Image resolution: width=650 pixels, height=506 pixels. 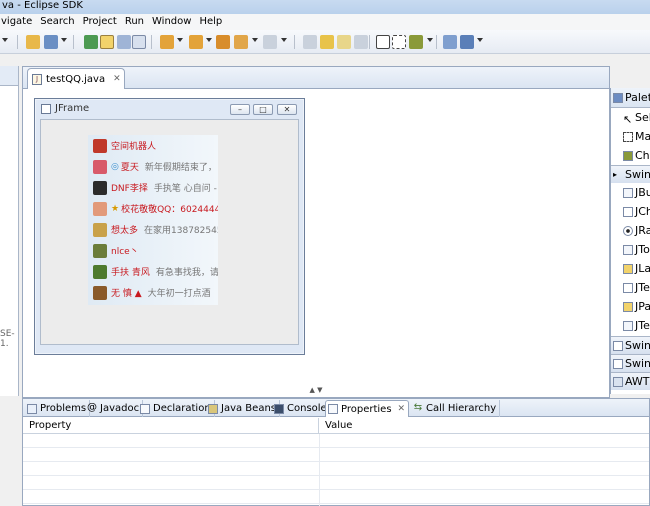 I want to click on palette-item-jtextarea: JTe, so click(x=630, y=325).